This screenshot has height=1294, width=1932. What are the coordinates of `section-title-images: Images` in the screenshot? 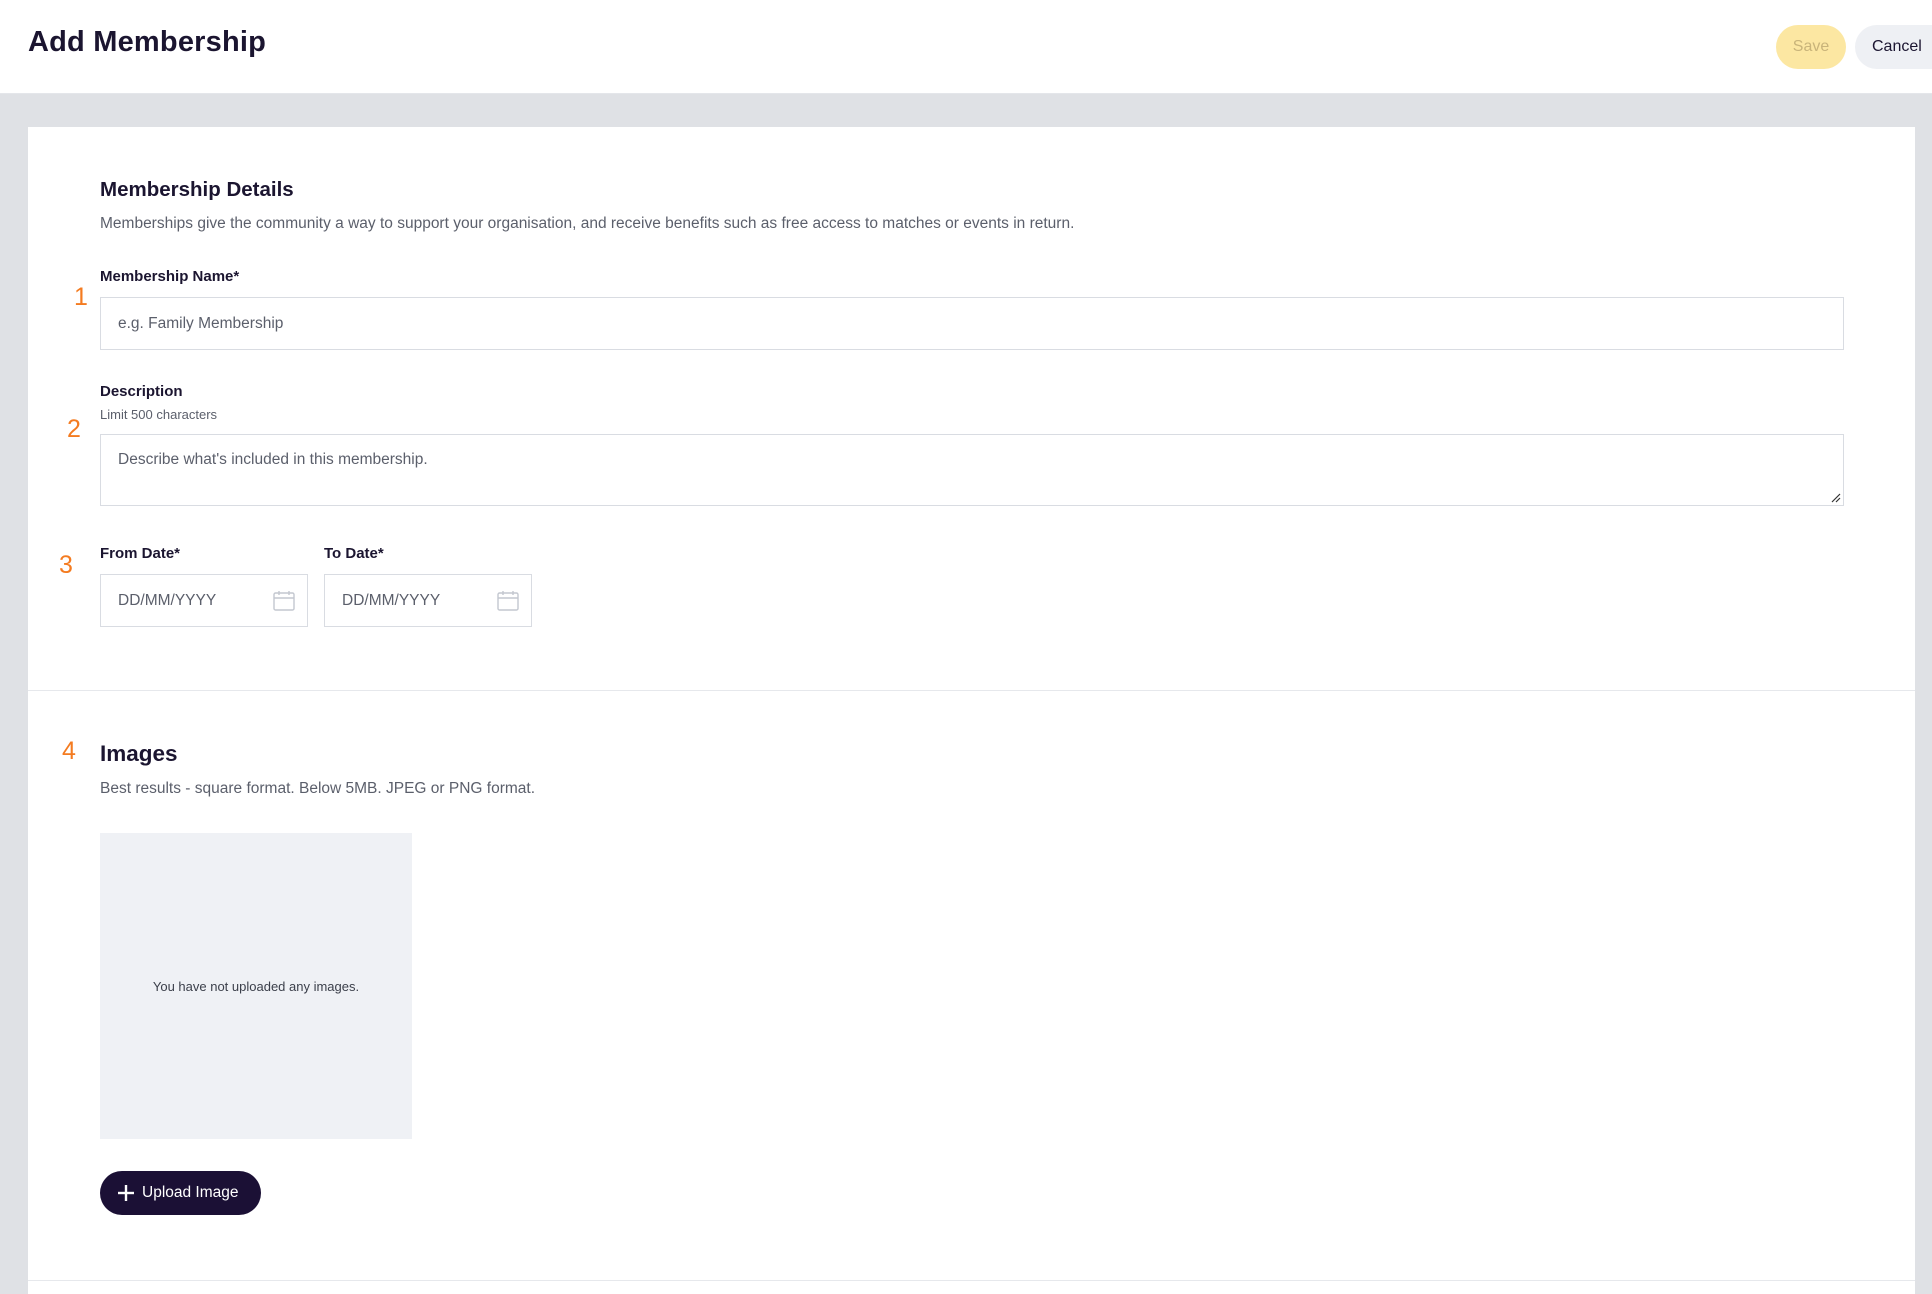 It's located at (139, 753).